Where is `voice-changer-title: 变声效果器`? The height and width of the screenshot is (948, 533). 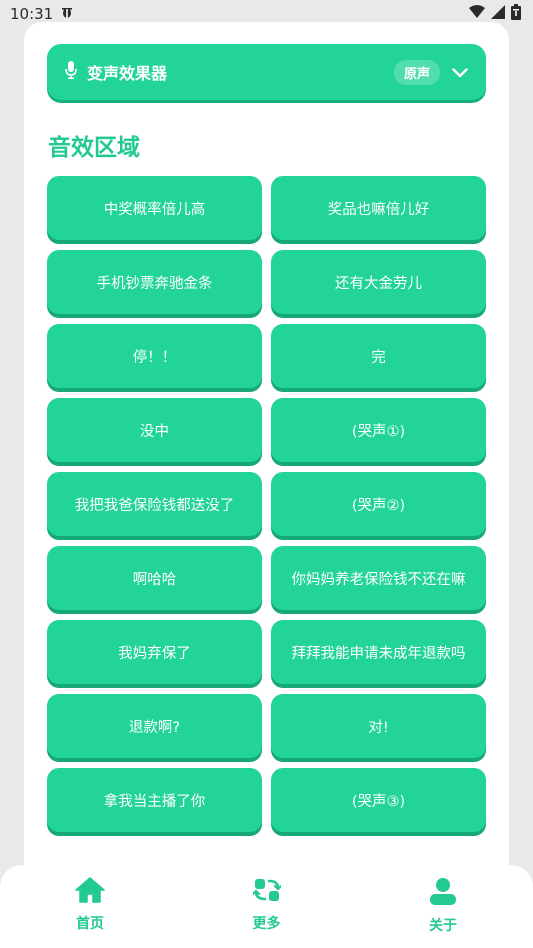
voice-changer-title: 变声效果器 is located at coordinates (127, 73).